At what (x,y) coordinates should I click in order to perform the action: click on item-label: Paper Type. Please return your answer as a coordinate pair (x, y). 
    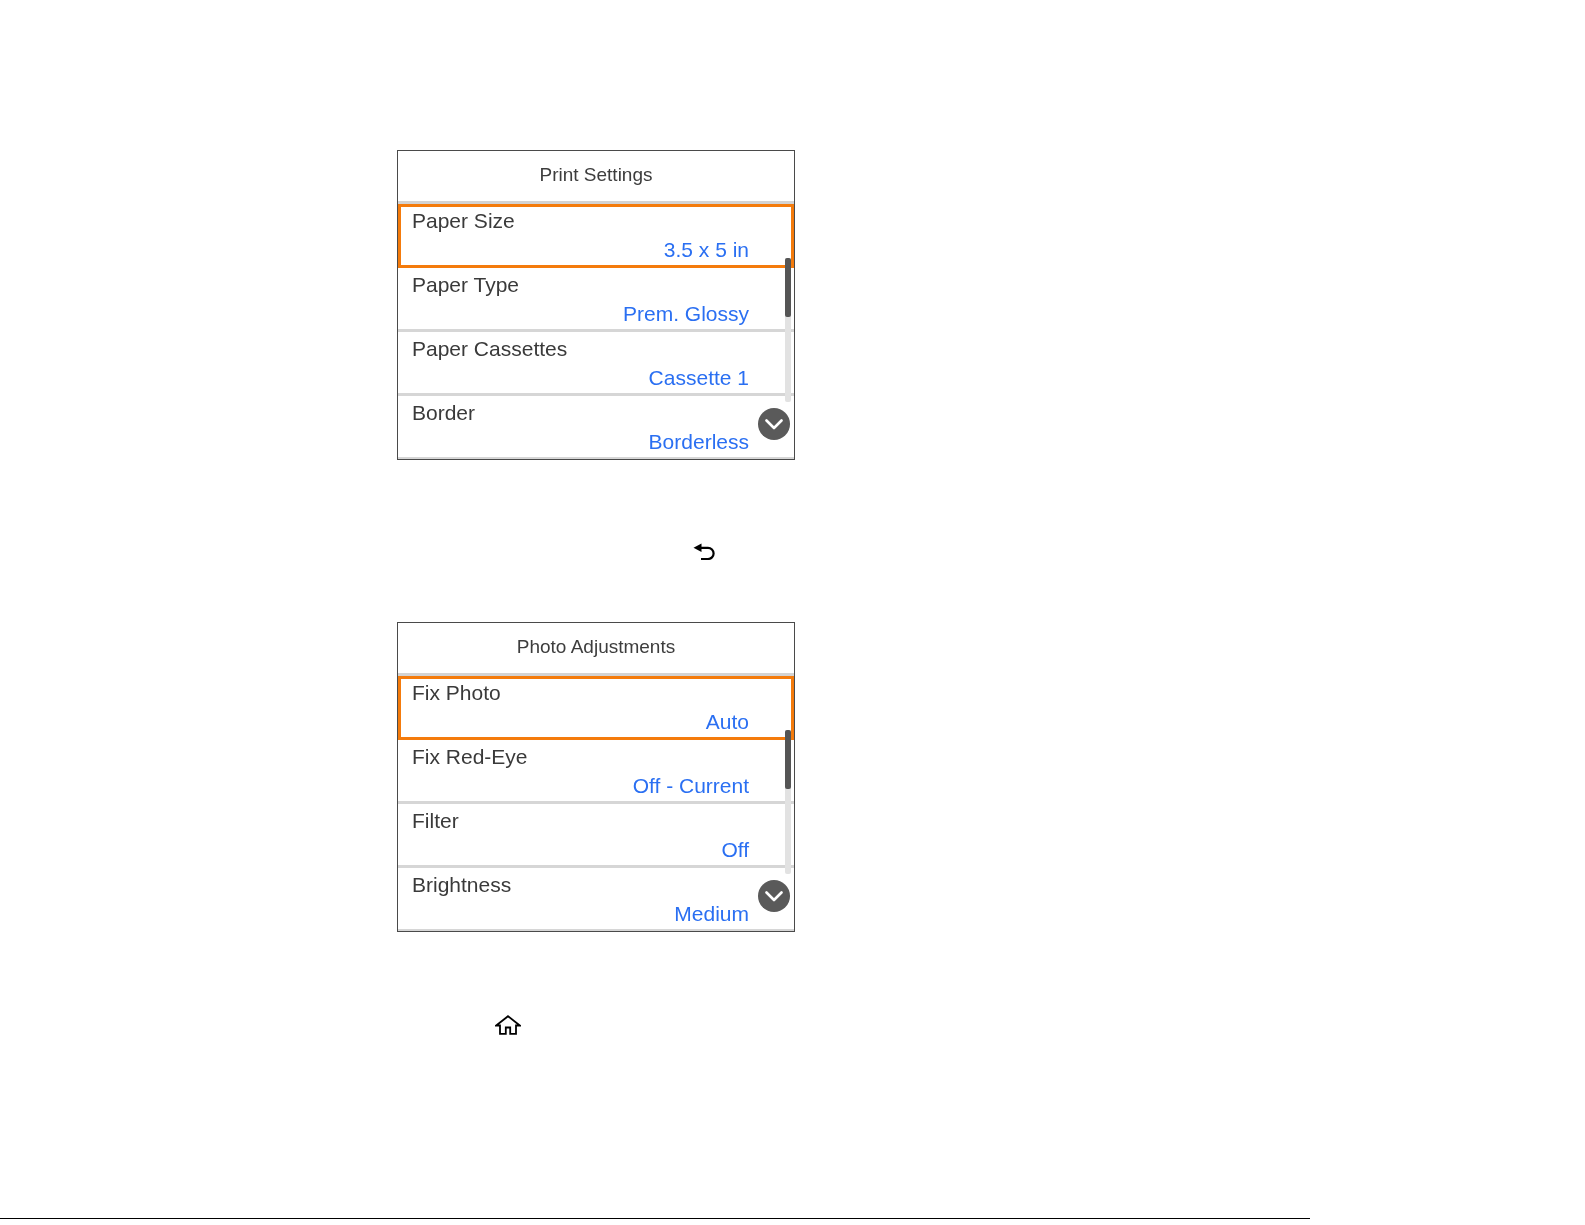
    Looking at the image, I should click on (466, 285).